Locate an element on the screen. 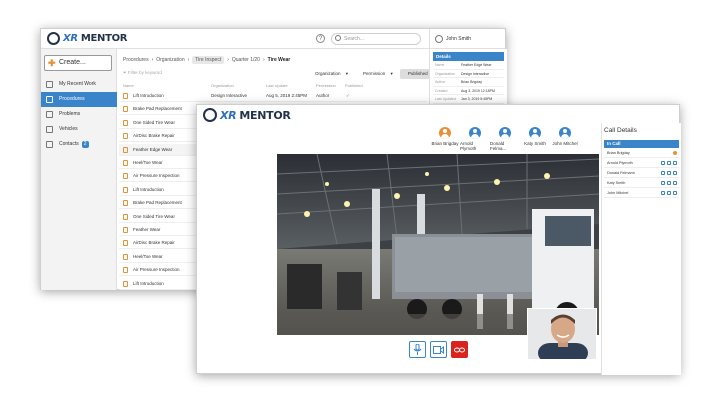 The width and height of the screenshot is (720, 405). row-name: Brake Pad Replacement is located at coordinates (157, 109).